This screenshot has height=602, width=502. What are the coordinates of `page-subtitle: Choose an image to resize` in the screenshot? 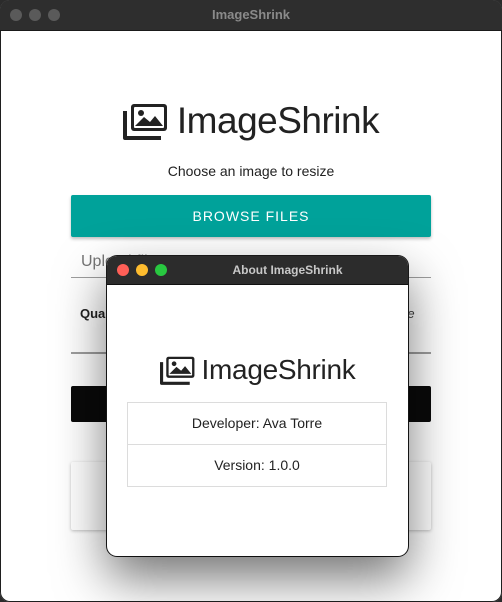 It's located at (251, 171).